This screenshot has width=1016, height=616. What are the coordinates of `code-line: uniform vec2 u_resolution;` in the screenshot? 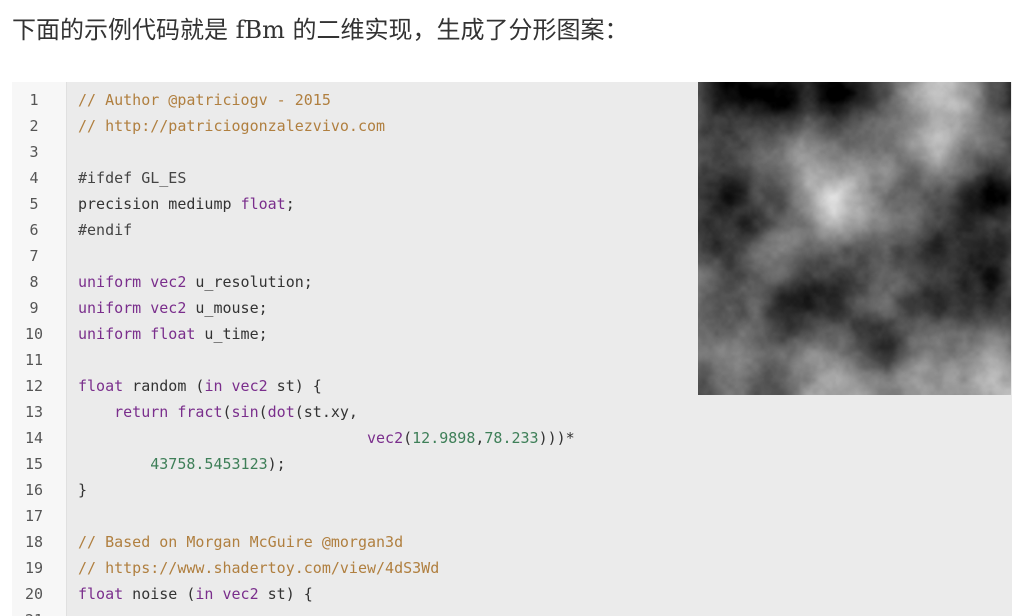 It's located at (195, 282).